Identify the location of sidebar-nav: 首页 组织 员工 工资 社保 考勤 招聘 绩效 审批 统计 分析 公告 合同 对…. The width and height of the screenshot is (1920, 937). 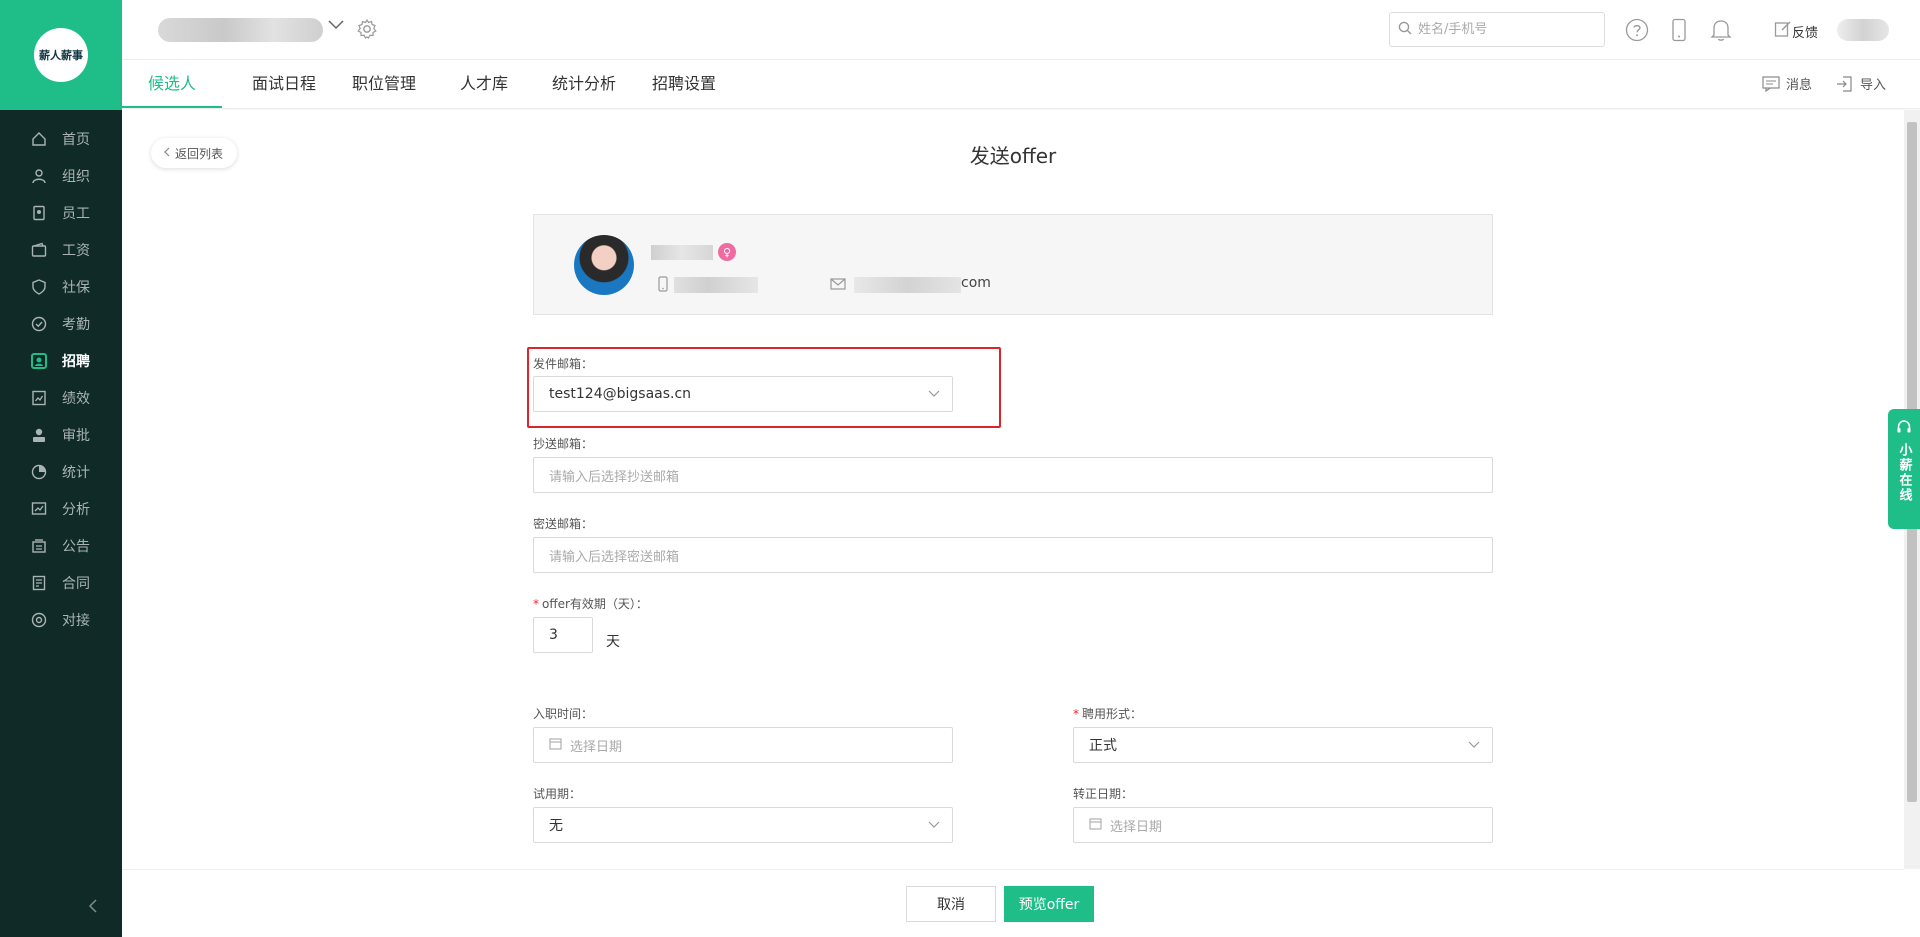
(61, 374).